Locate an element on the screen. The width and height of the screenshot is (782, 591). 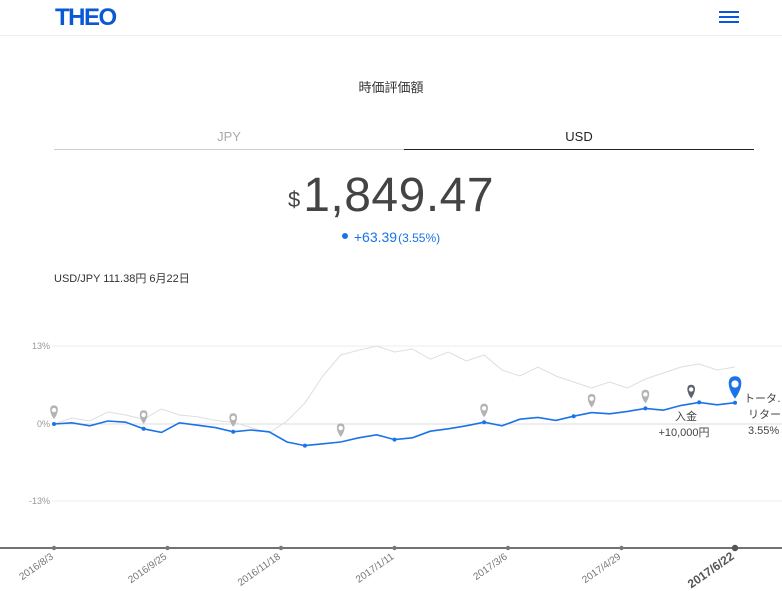
return-label: リター is located at coordinates (764, 414).